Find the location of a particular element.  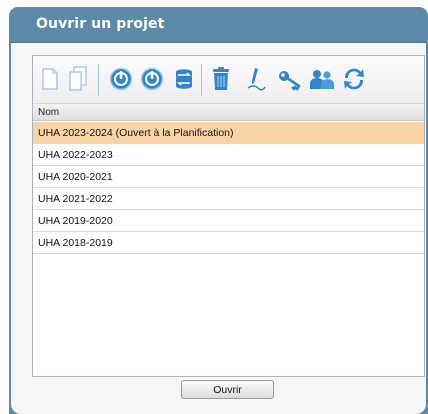

project-name: UHA 2021-2022 is located at coordinates (75, 199).